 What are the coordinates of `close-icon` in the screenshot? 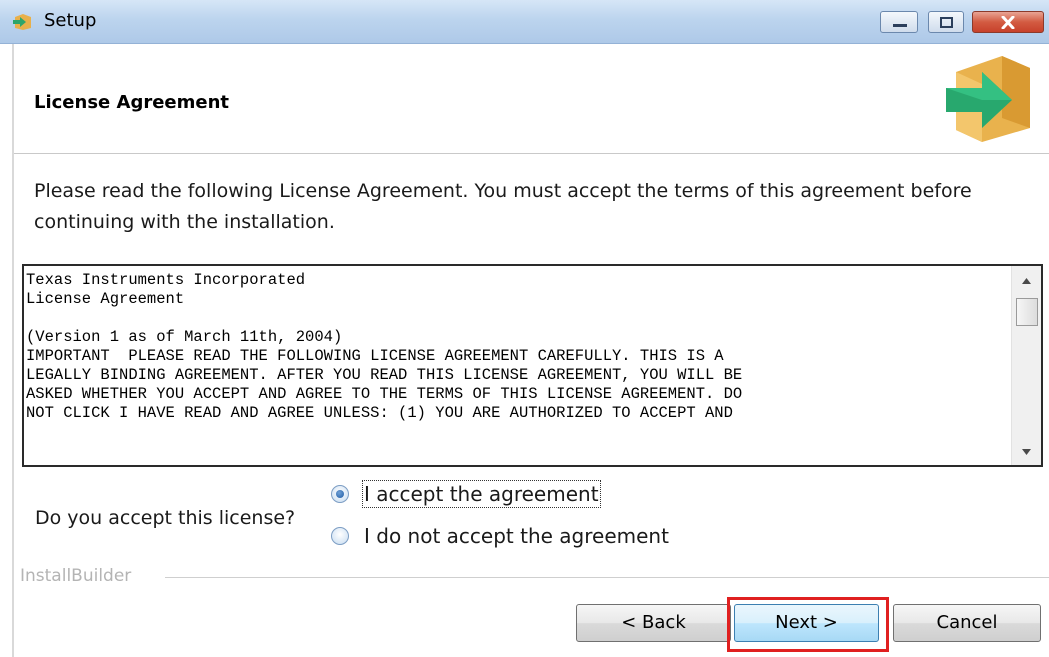 It's located at (1008, 22).